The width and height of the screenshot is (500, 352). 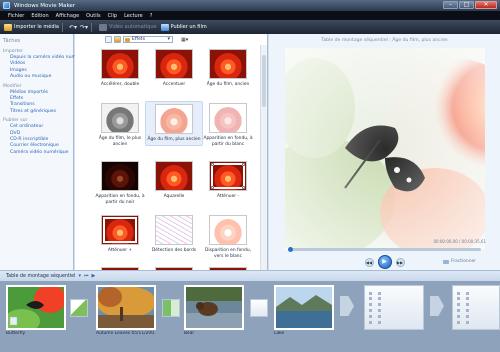 I want to click on split-button: Fractionner, so click(x=459, y=261).